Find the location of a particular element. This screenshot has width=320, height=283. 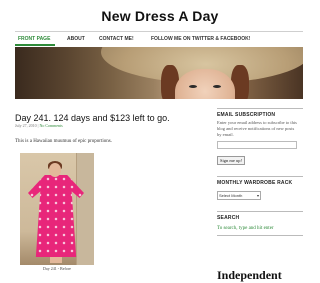

banner-eye-left is located at coordinates (193, 86).